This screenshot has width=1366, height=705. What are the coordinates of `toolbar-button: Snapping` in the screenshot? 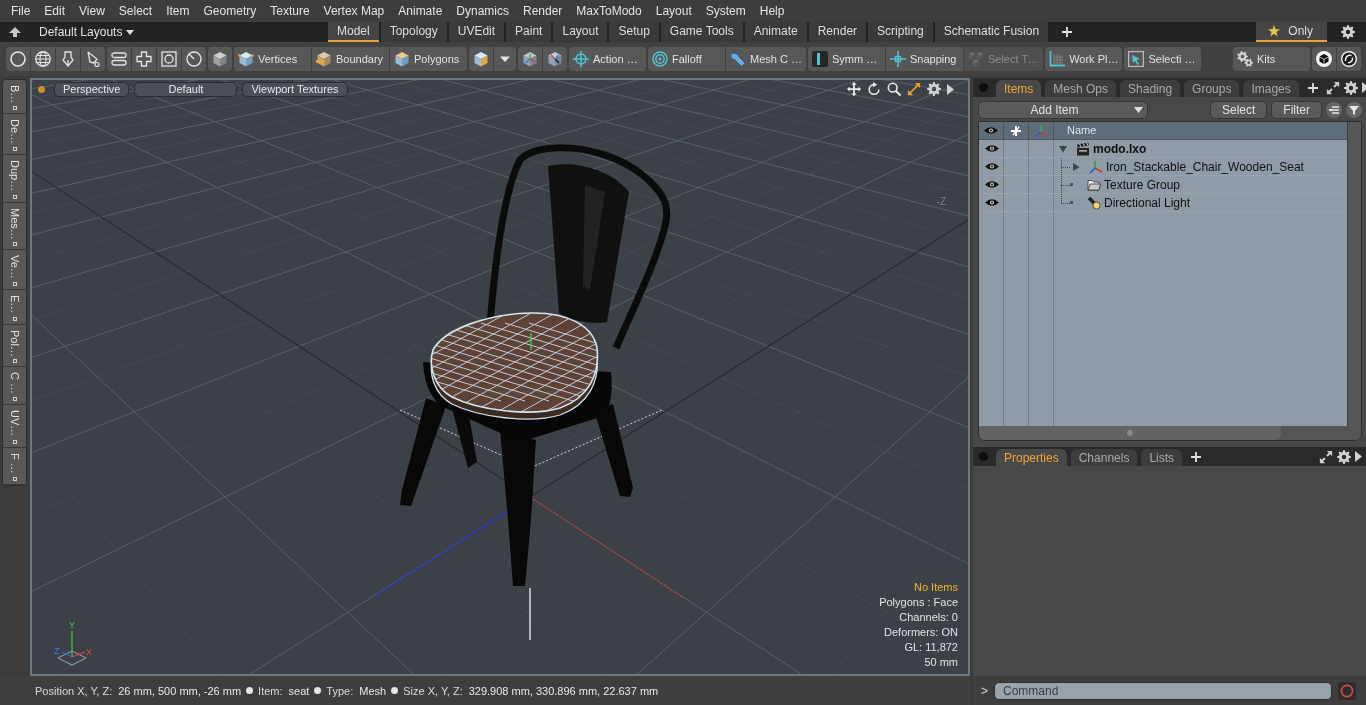 It's located at (924, 59).